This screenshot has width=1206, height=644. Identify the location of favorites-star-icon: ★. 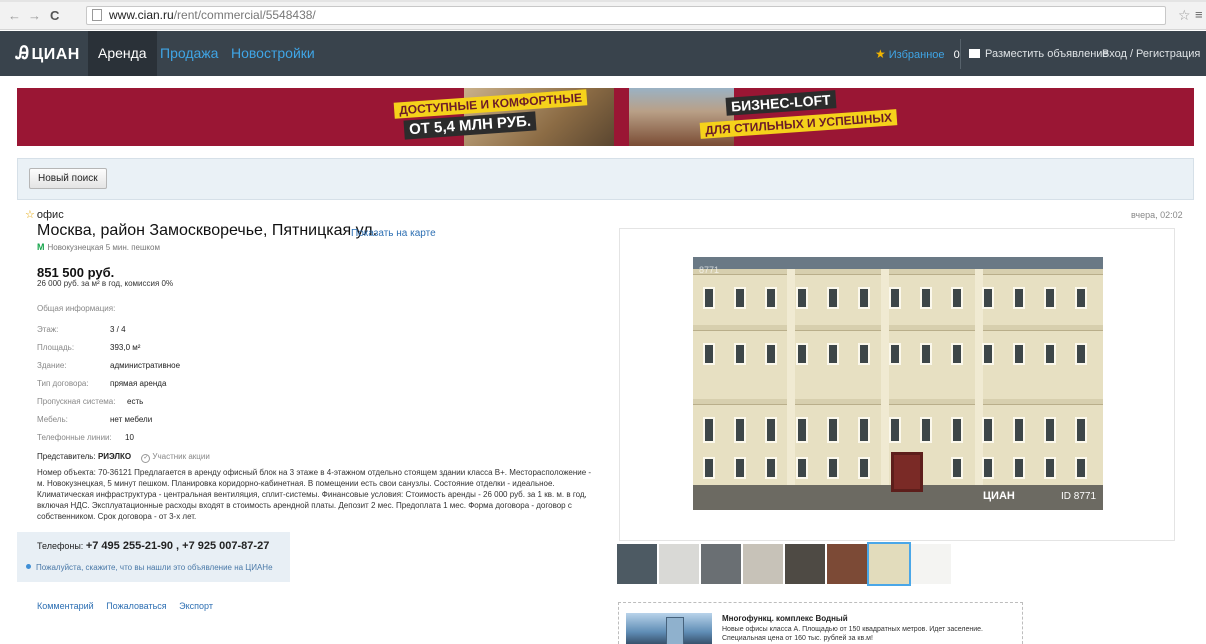
(880, 54).